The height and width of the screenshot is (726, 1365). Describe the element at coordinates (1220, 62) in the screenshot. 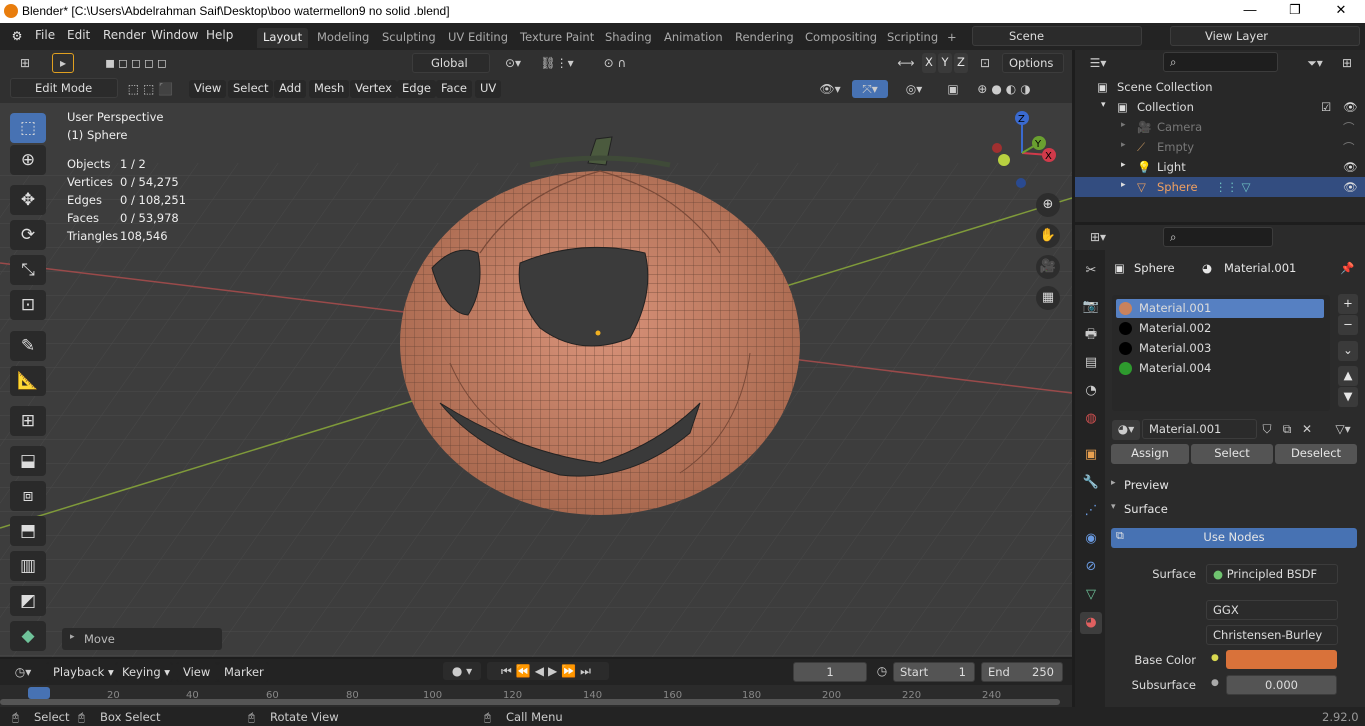

I see `outliner-search-input: ⌕` at that location.